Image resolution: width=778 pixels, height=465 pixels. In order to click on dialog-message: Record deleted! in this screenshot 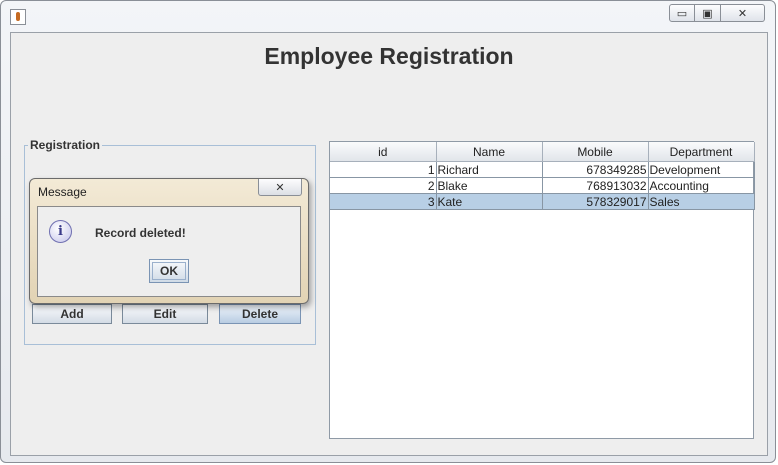, I will do `click(140, 233)`.